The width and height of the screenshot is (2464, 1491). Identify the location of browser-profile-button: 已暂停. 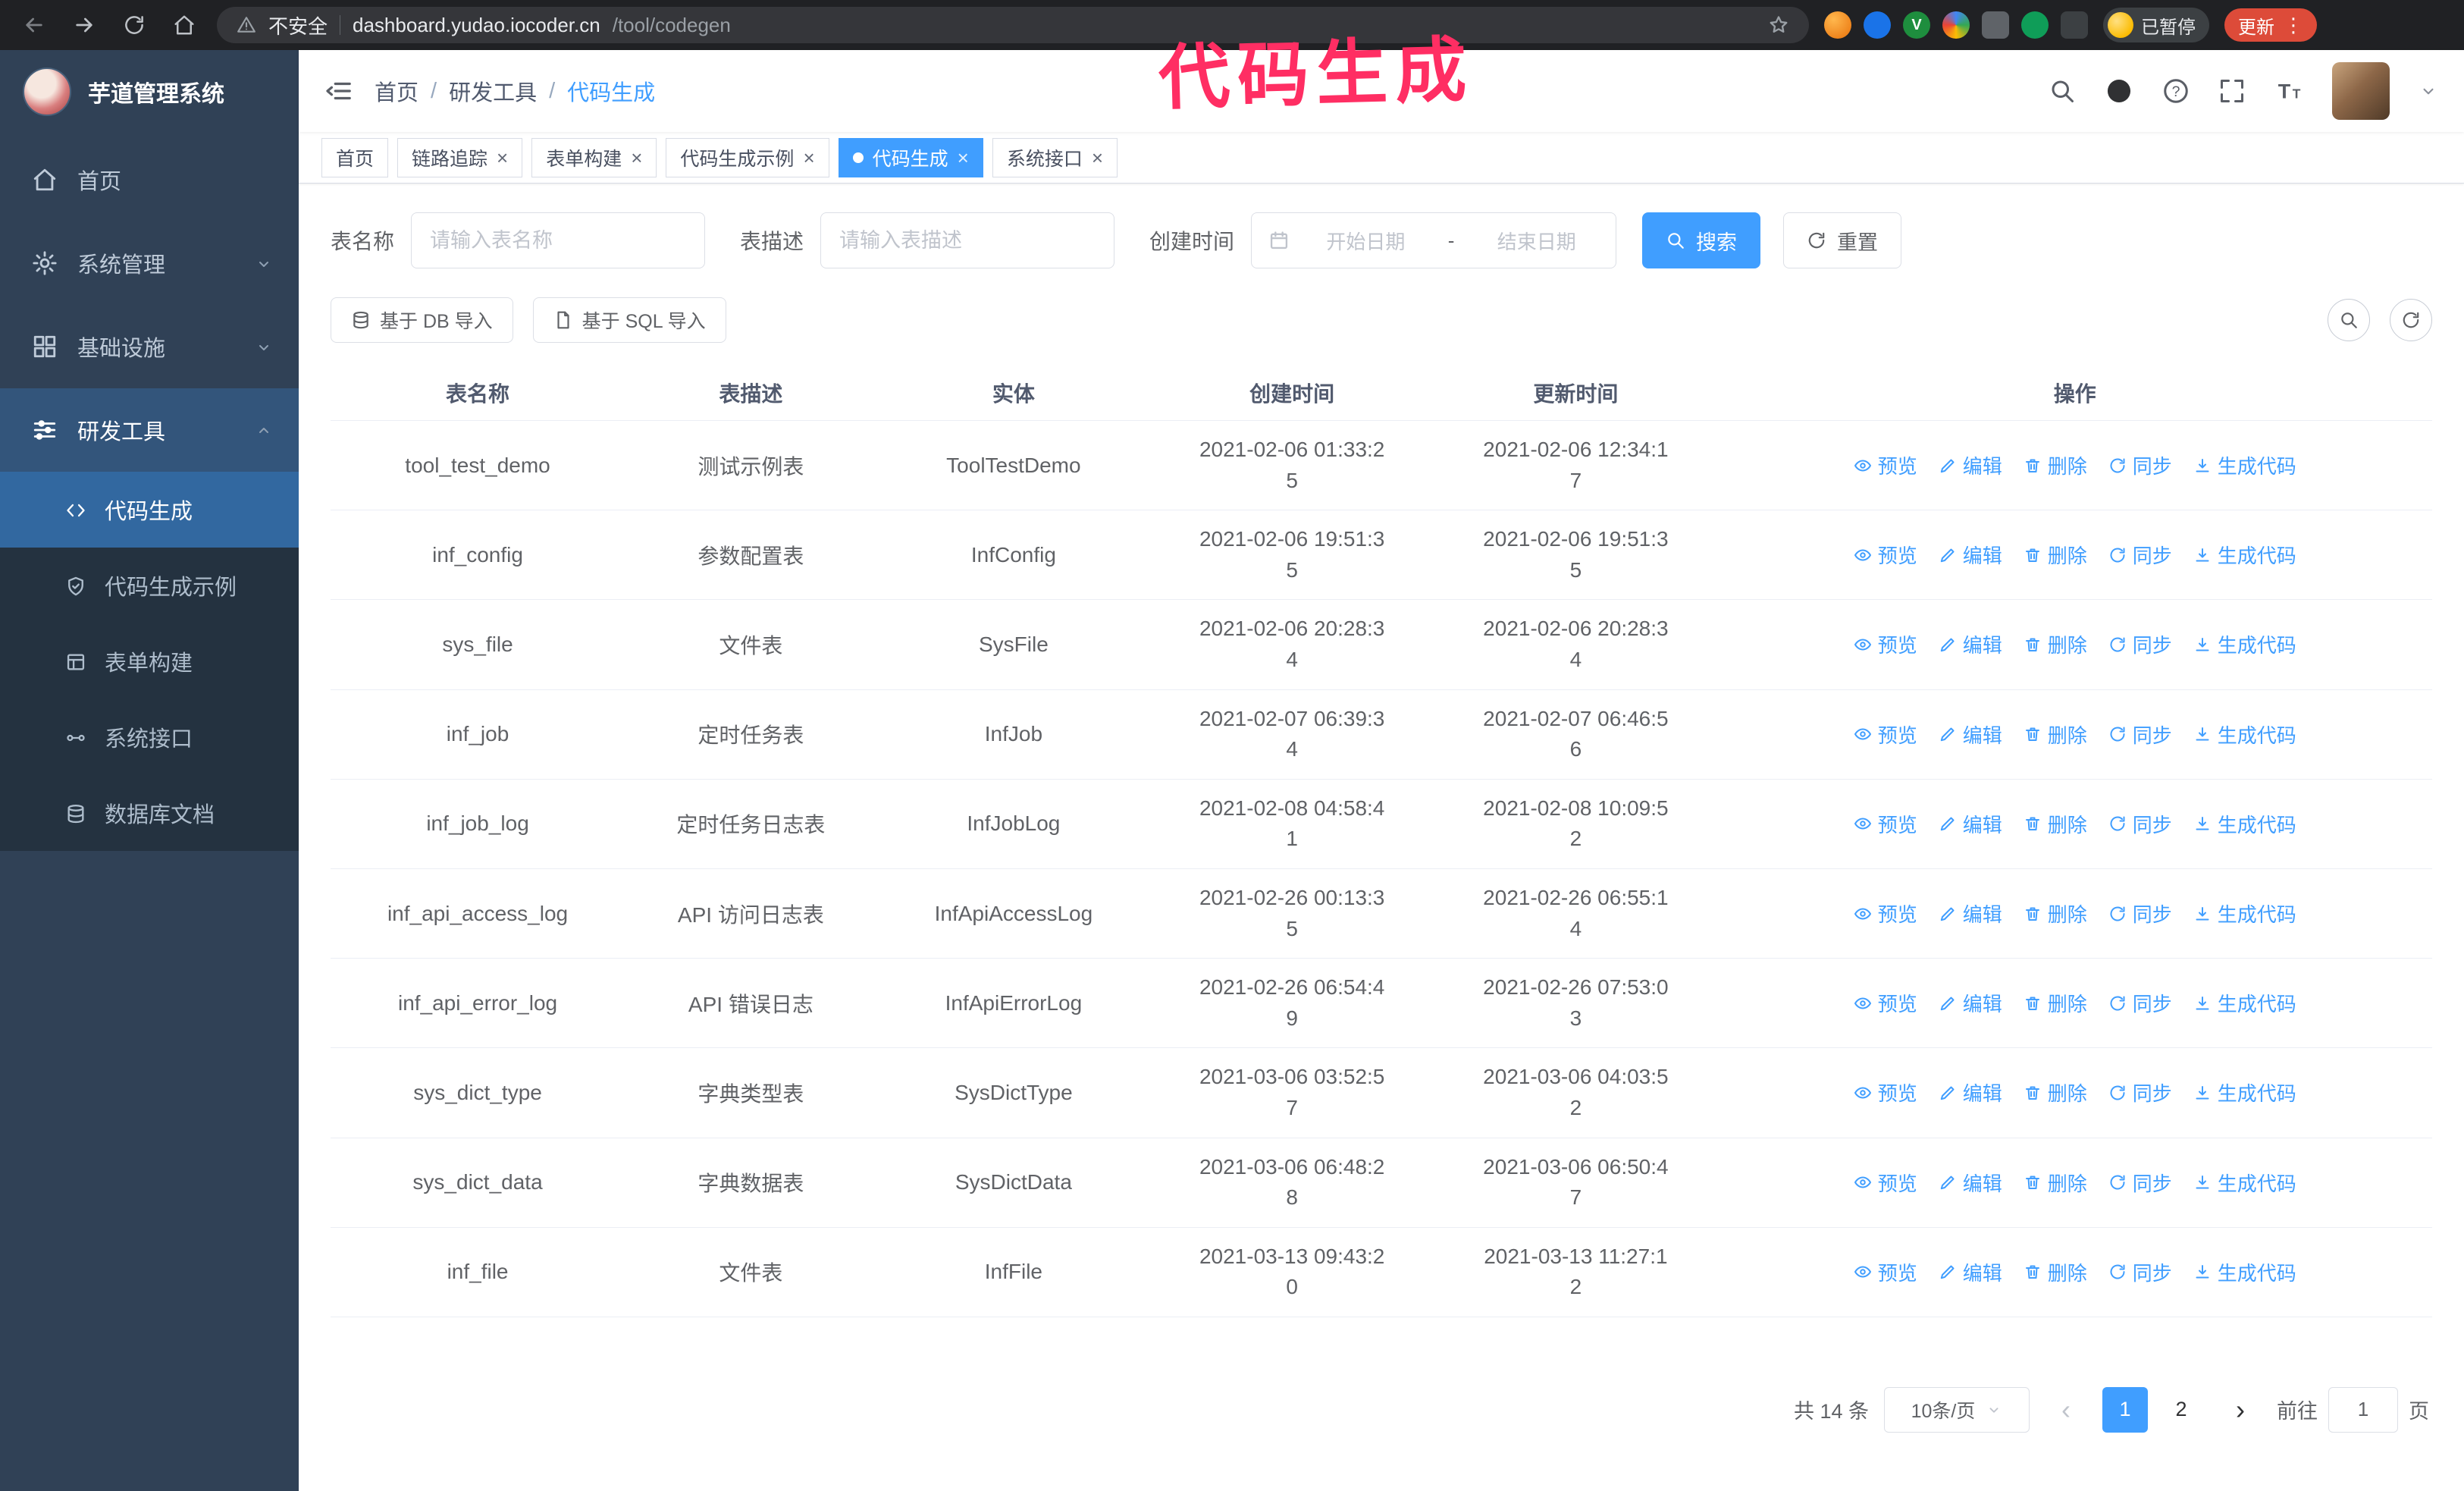
(2156, 25).